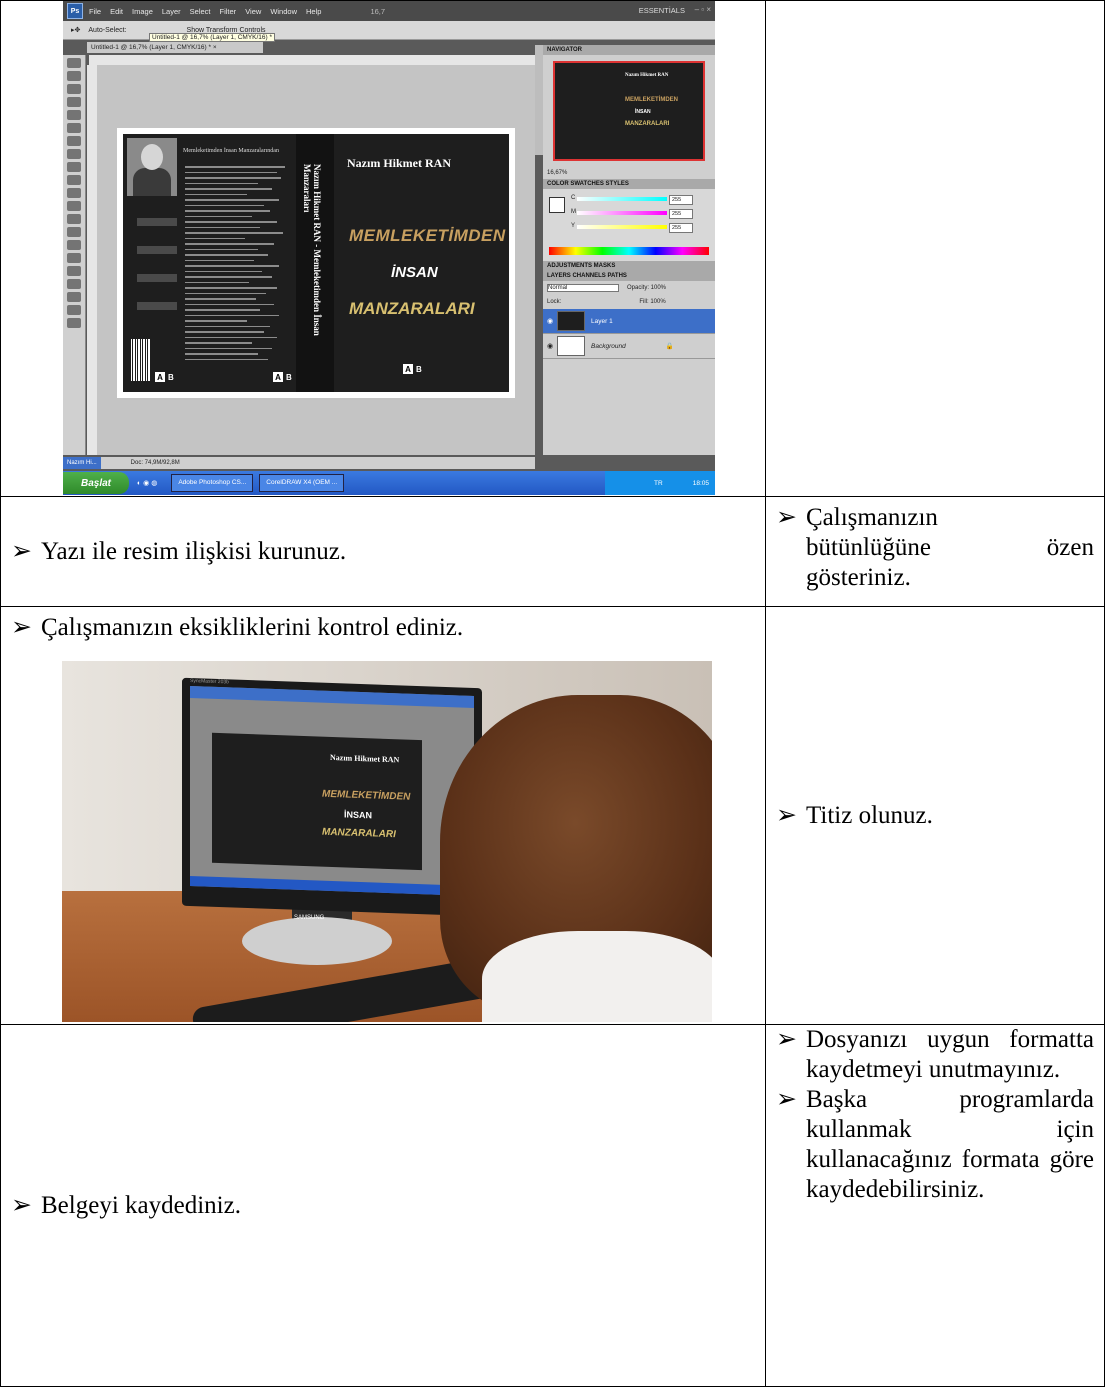 This screenshot has height=1388, width=1108. What do you see at coordinates (872, 517) in the screenshot?
I see `tip-text-line1: Çalışmanızın` at bounding box center [872, 517].